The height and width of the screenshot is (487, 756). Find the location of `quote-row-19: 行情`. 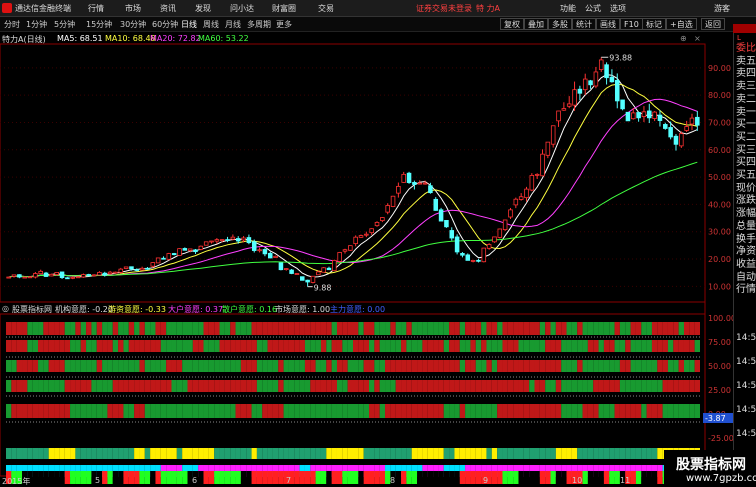

quote-row-19: 行情 is located at coordinates (746, 290).